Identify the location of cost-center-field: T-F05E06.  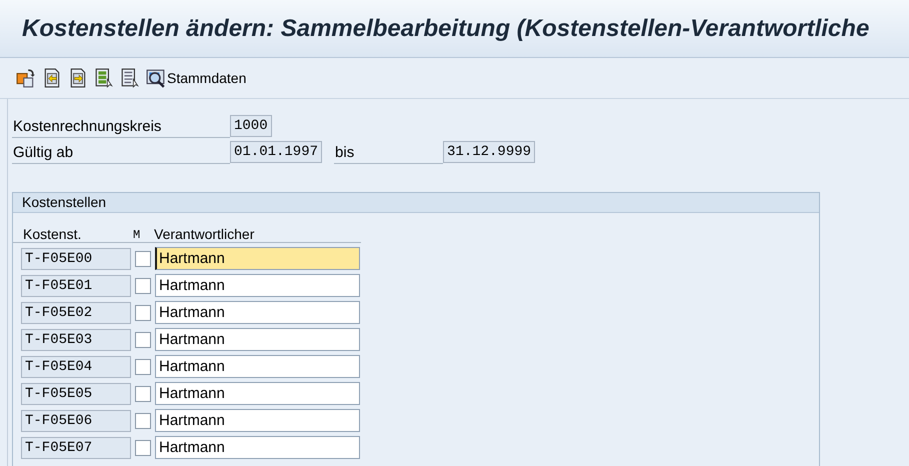
(76, 421).